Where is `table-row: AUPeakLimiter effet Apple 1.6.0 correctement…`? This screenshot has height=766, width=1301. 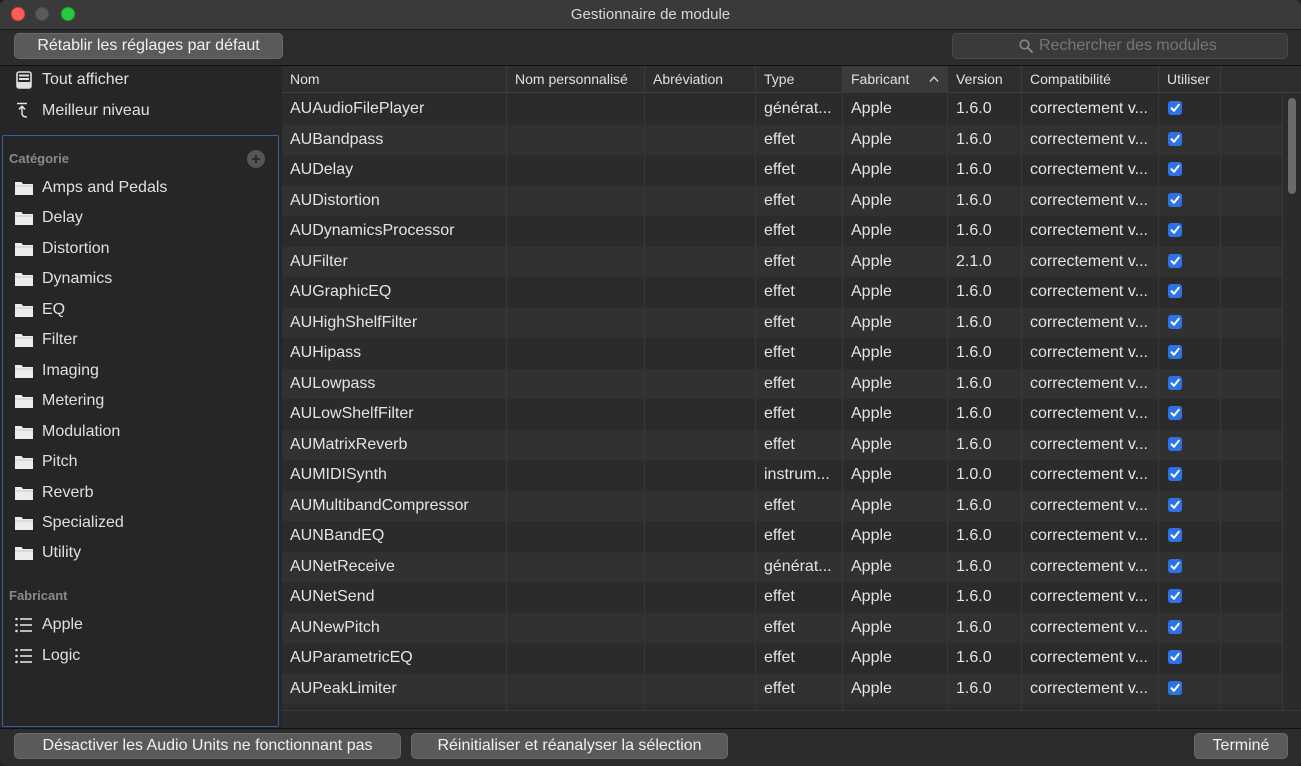 table-row: AUPeakLimiter effet Apple 1.6.0 correctement… is located at coordinates (782, 688).